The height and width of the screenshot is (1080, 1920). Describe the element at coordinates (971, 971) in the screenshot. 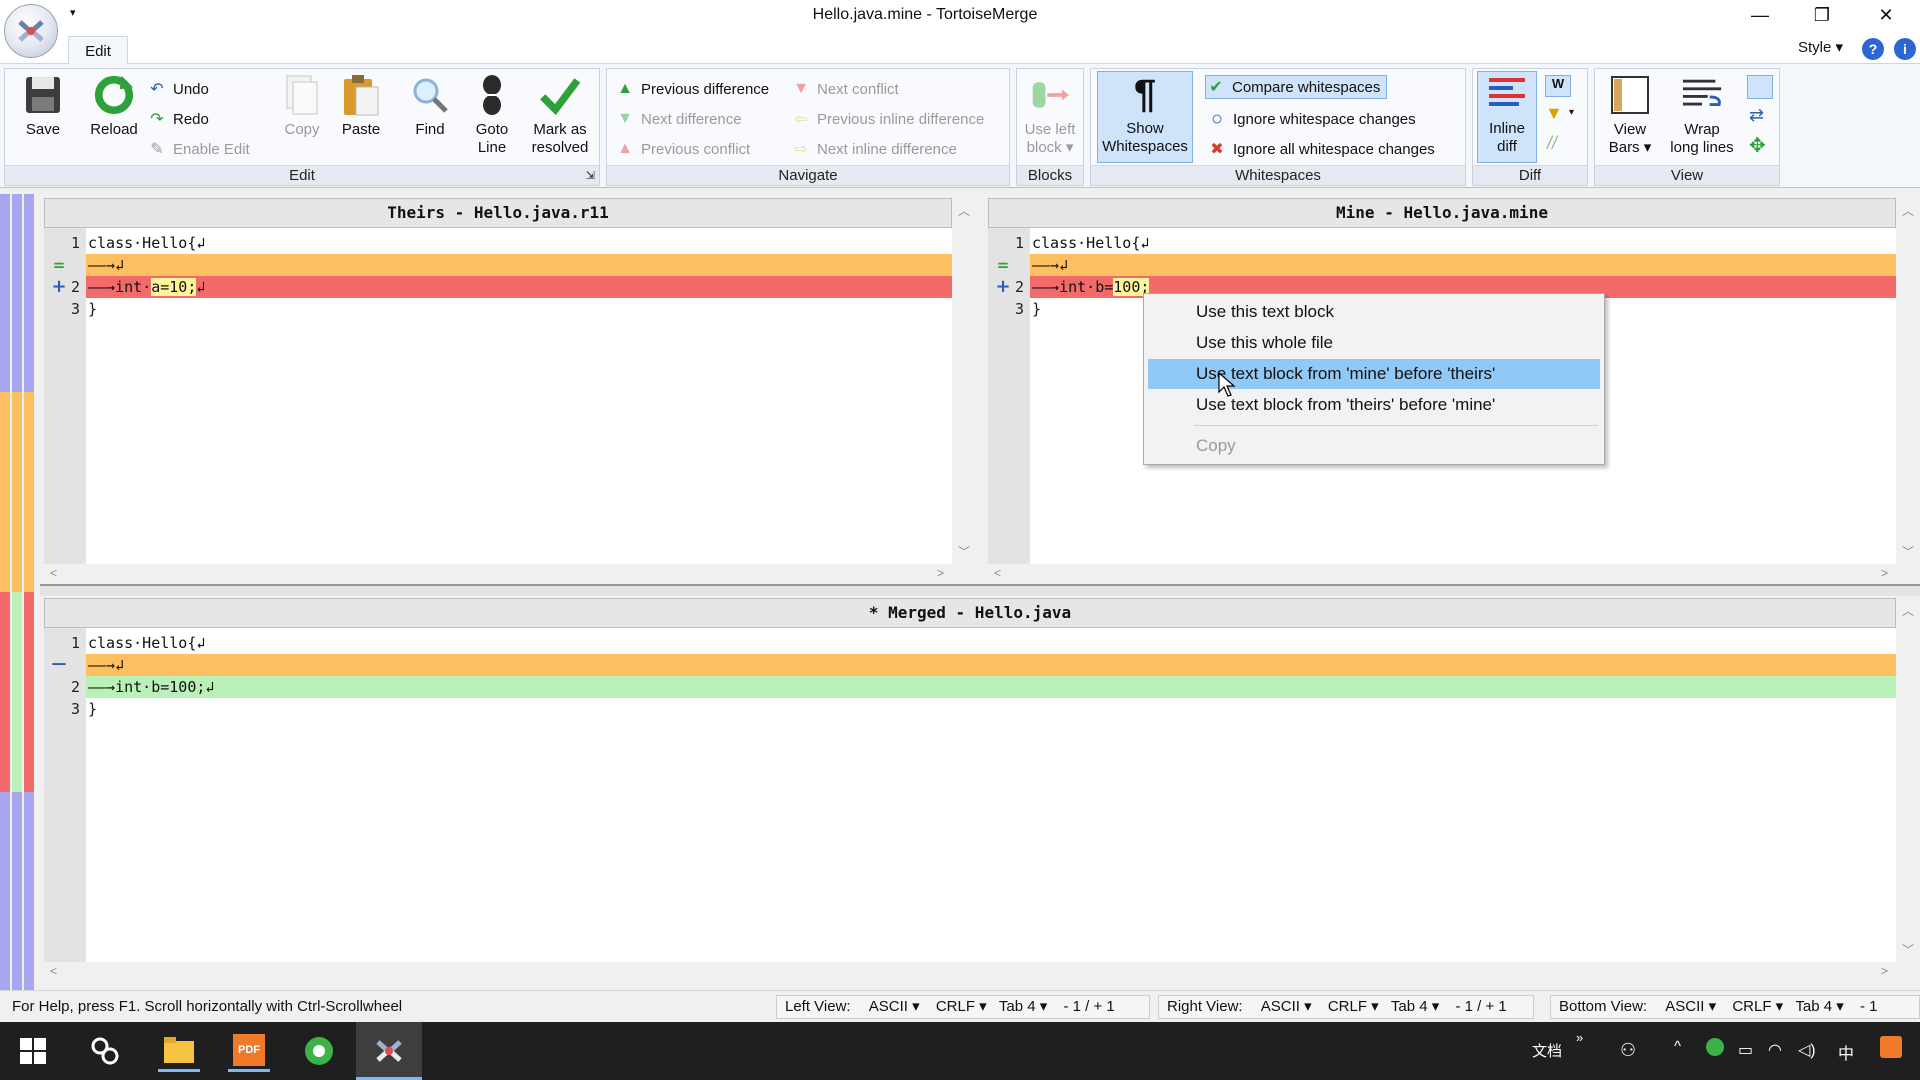

I see `merged-horizontal-scrollbar: < >` at that location.